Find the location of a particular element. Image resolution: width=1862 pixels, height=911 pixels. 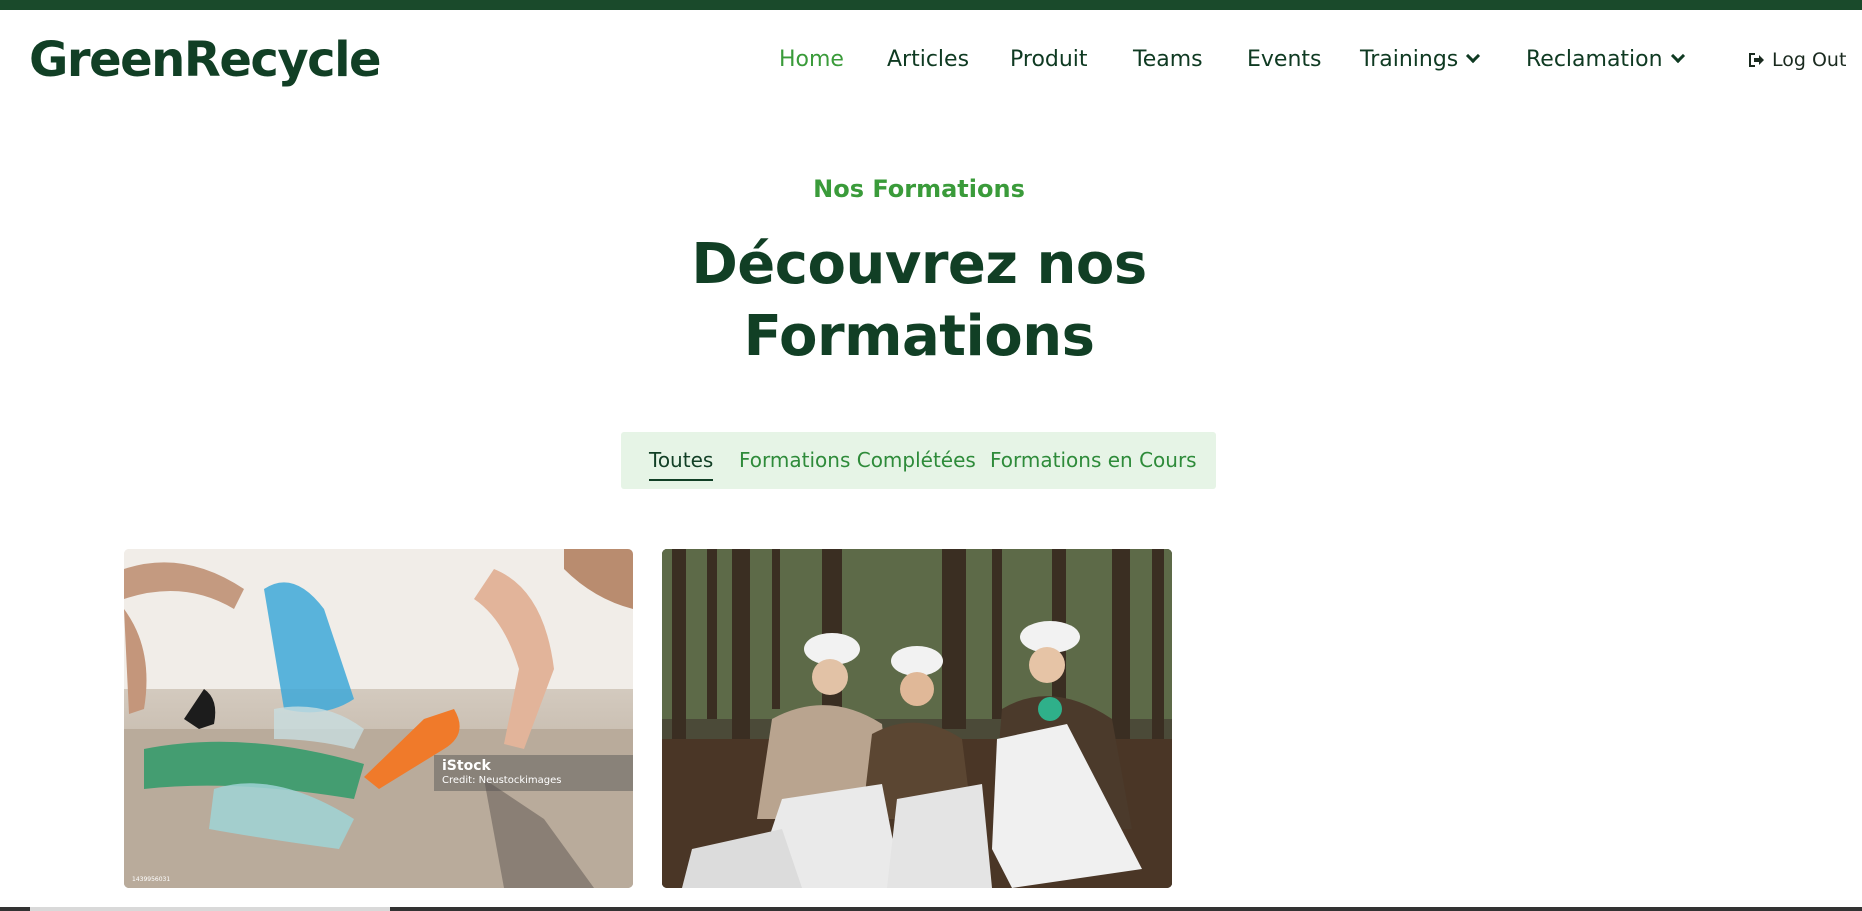

top-accent-bar is located at coordinates (931, 5).